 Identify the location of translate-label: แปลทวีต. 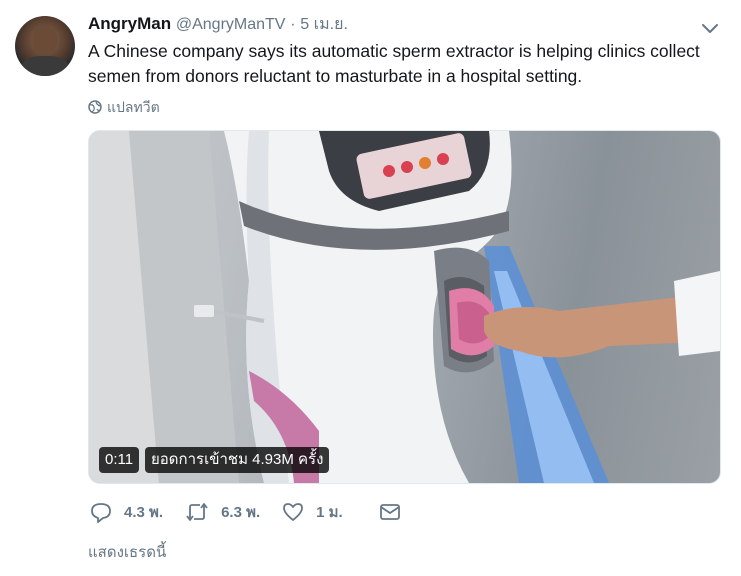
(133, 107).